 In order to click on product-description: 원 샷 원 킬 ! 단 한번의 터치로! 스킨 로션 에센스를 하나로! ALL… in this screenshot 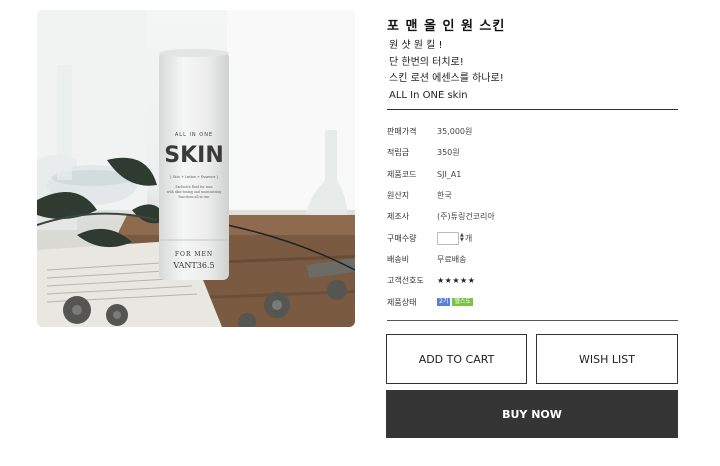, I will do `click(446, 71)`.